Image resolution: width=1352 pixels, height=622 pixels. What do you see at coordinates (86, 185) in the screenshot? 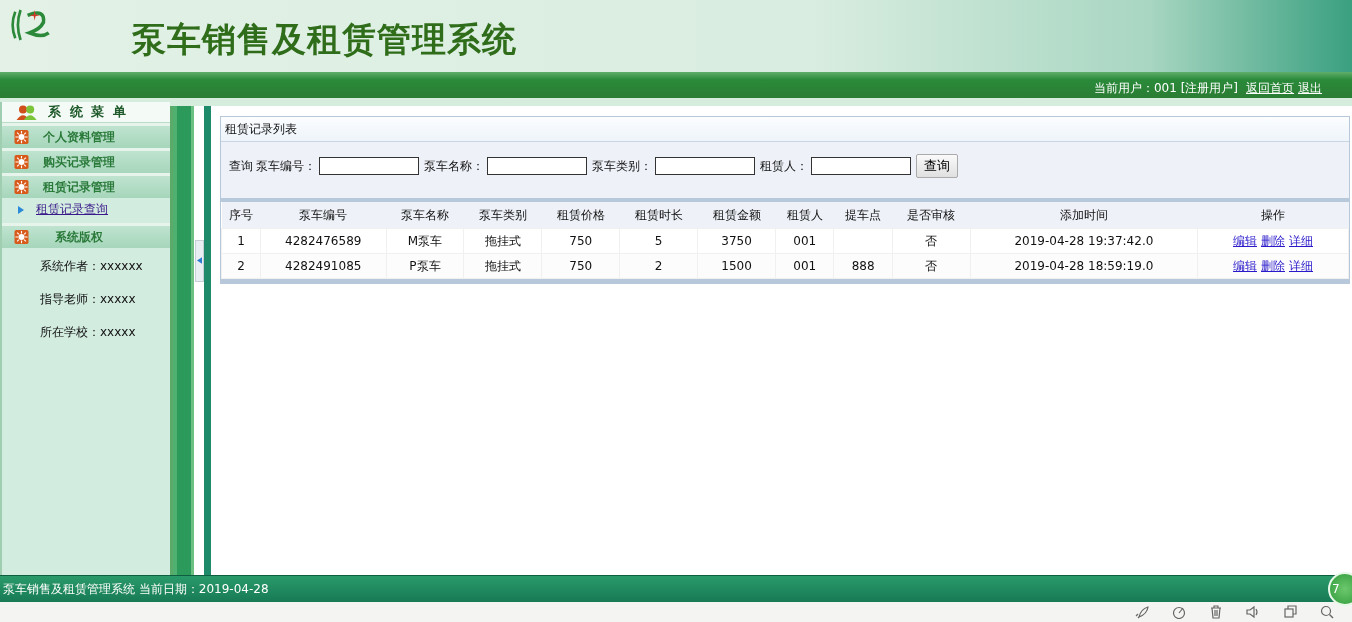
I see `menu-group: 租赁记录管理` at bounding box center [86, 185].